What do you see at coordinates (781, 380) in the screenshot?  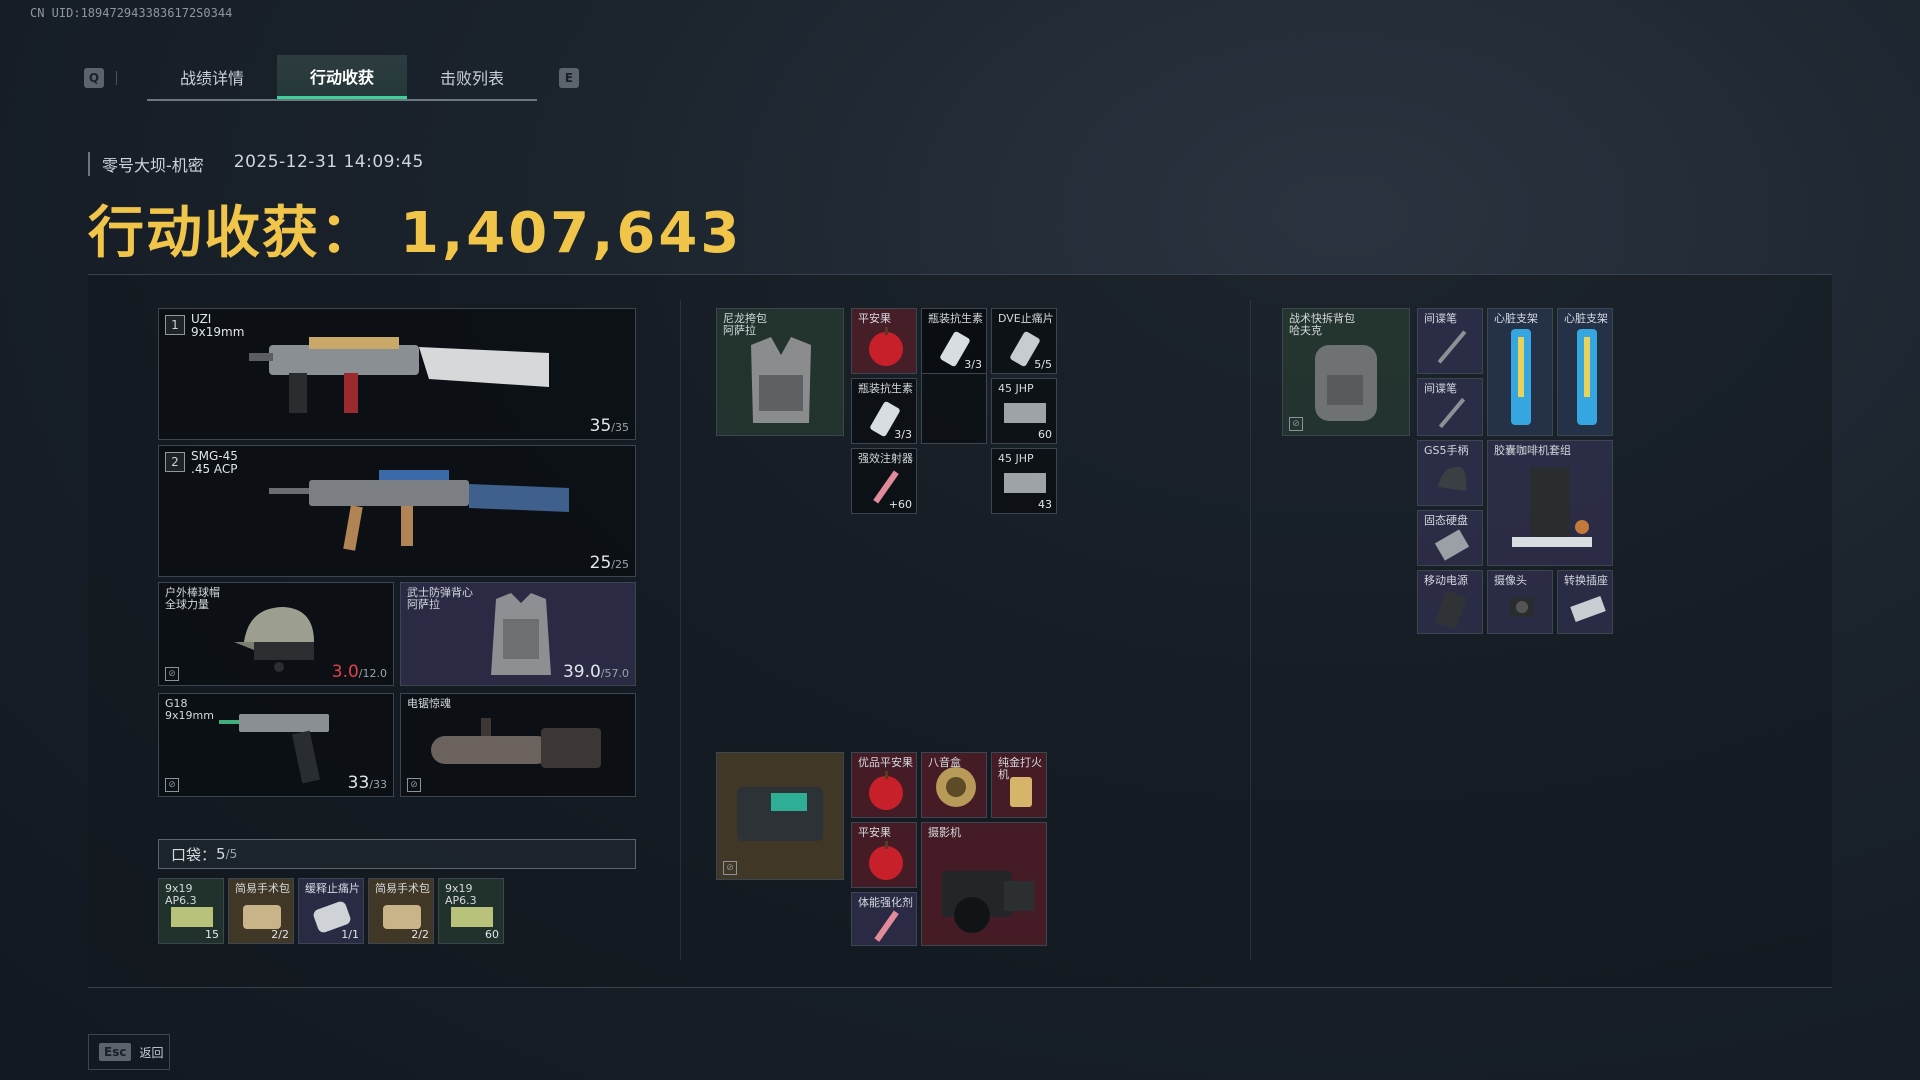 I see `chest-rig-icon` at bounding box center [781, 380].